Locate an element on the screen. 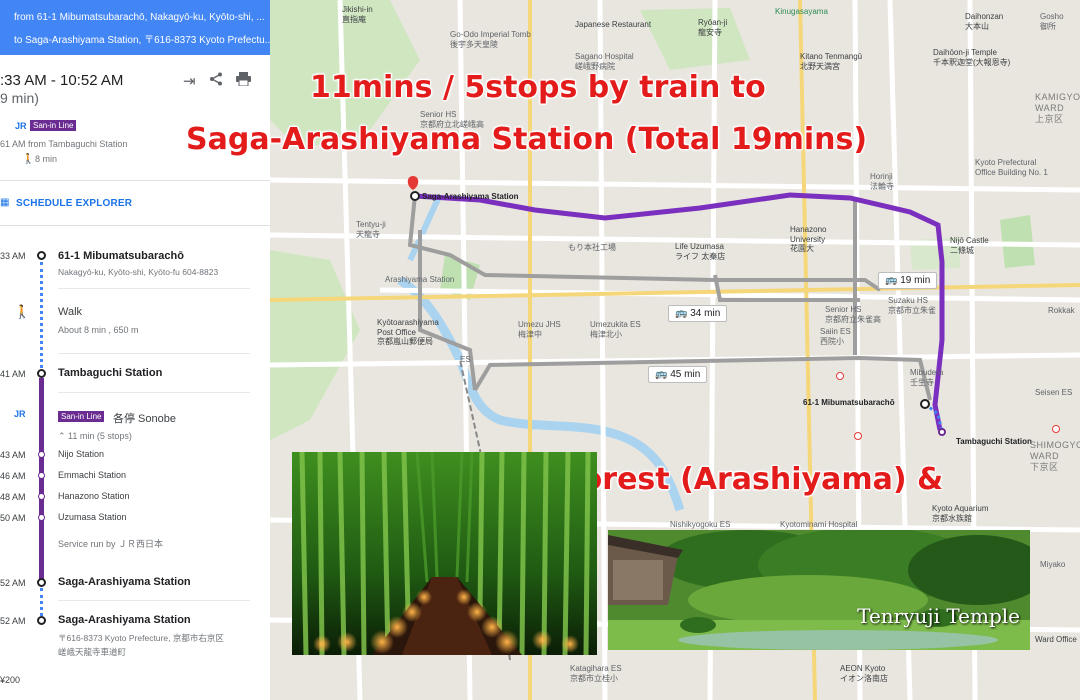  map-label-mibudera: Mibudera 壬生寺 is located at coordinates (927, 377).